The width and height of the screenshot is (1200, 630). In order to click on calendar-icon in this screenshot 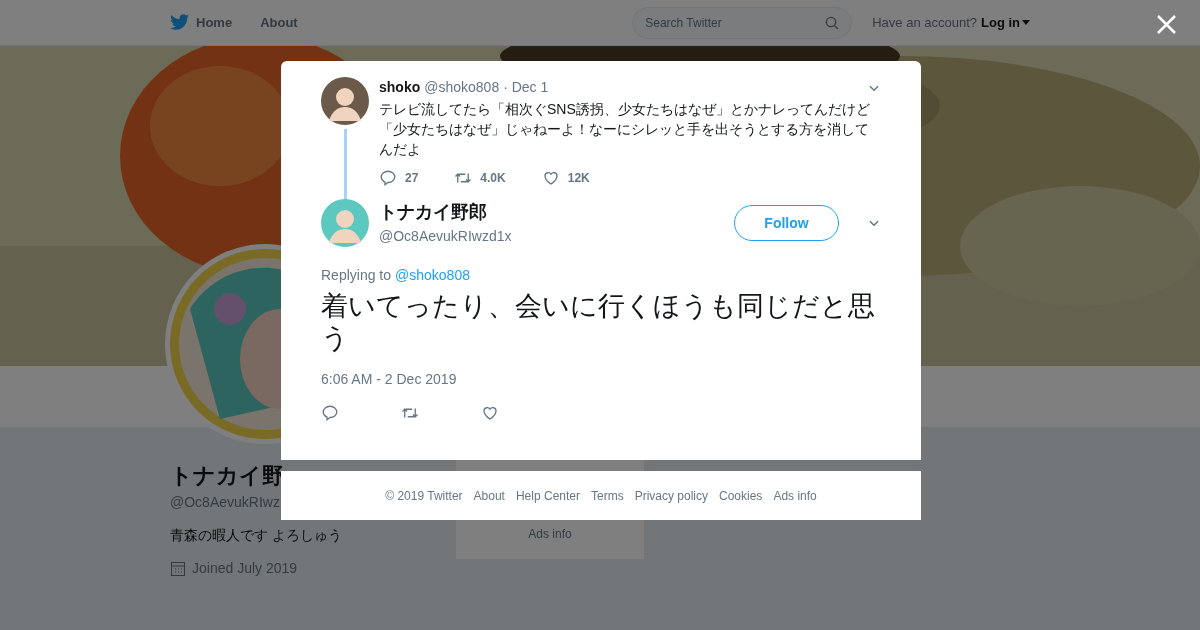, I will do `click(178, 568)`.